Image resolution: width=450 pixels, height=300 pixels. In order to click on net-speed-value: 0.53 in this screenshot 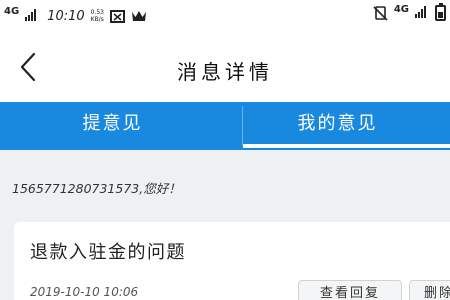, I will do `click(97, 12)`.